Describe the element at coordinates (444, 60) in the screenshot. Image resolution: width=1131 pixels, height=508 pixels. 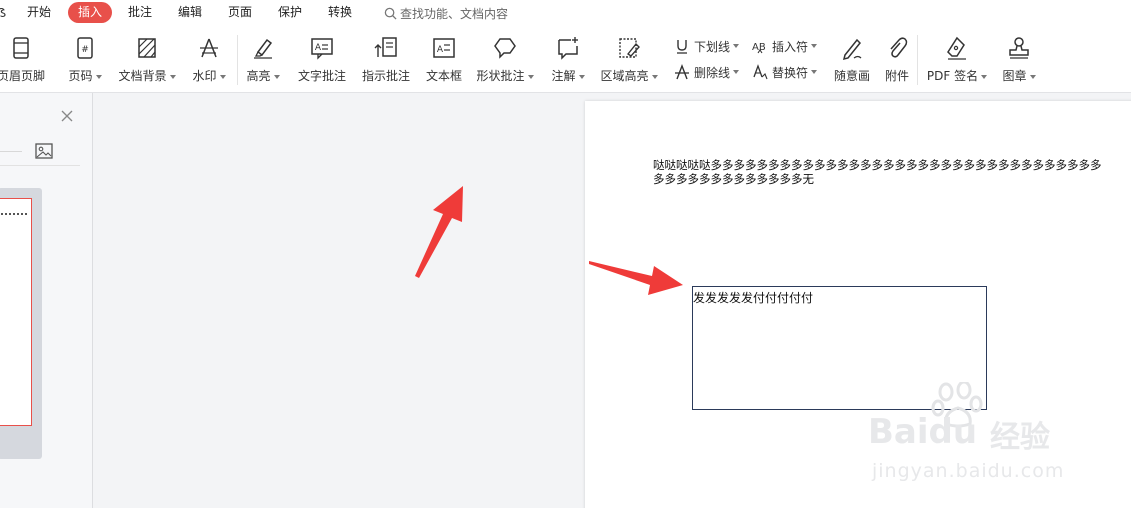
I see `text-box-button: A 文本框` at that location.